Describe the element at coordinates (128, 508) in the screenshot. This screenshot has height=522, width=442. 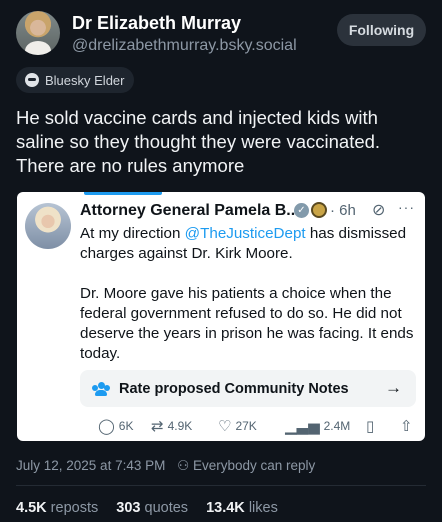
I see `quotes-count: 303` at that location.